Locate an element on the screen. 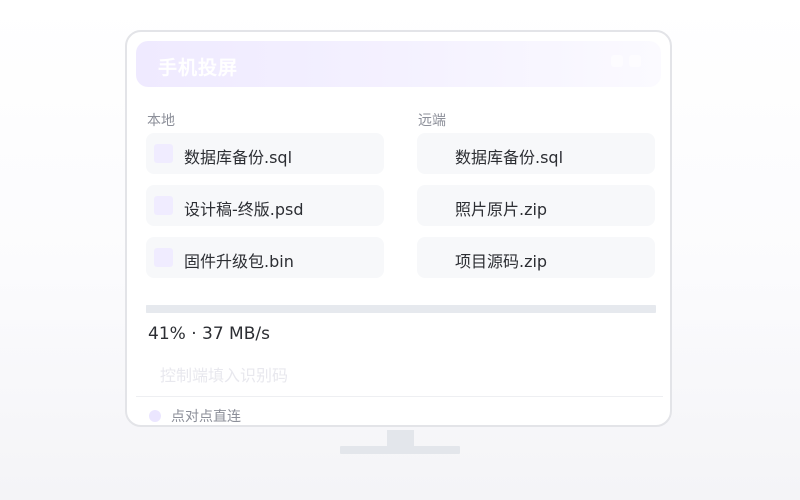 This screenshot has height=500, width=800. file-name: 项目源码.zip is located at coordinates (501, 261).